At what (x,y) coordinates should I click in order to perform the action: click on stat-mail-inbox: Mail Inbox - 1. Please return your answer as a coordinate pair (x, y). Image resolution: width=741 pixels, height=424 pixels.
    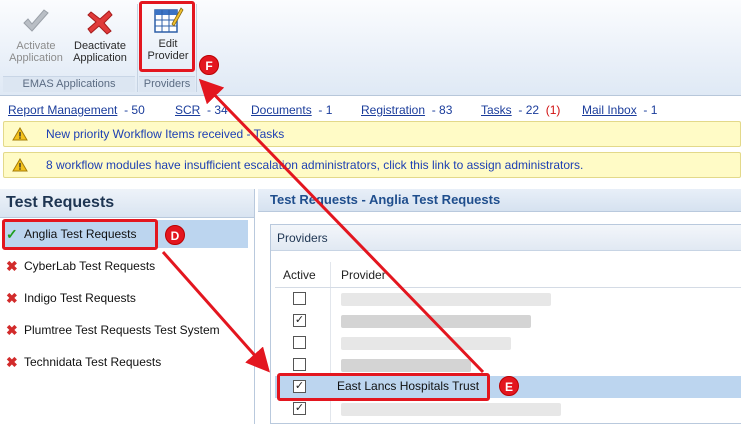
    Looking at the image, I should click on (619, 110).